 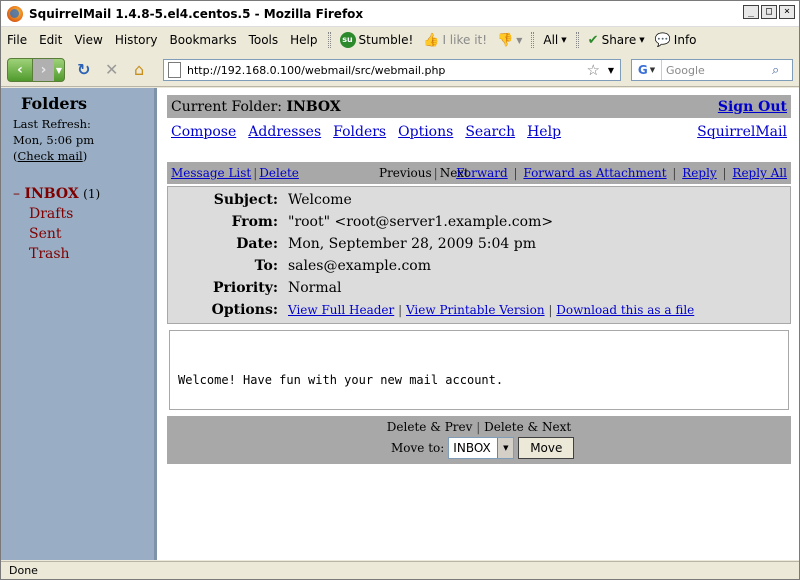 I want to click on all-dropdown: All ▼, so click(x=554, y=40).